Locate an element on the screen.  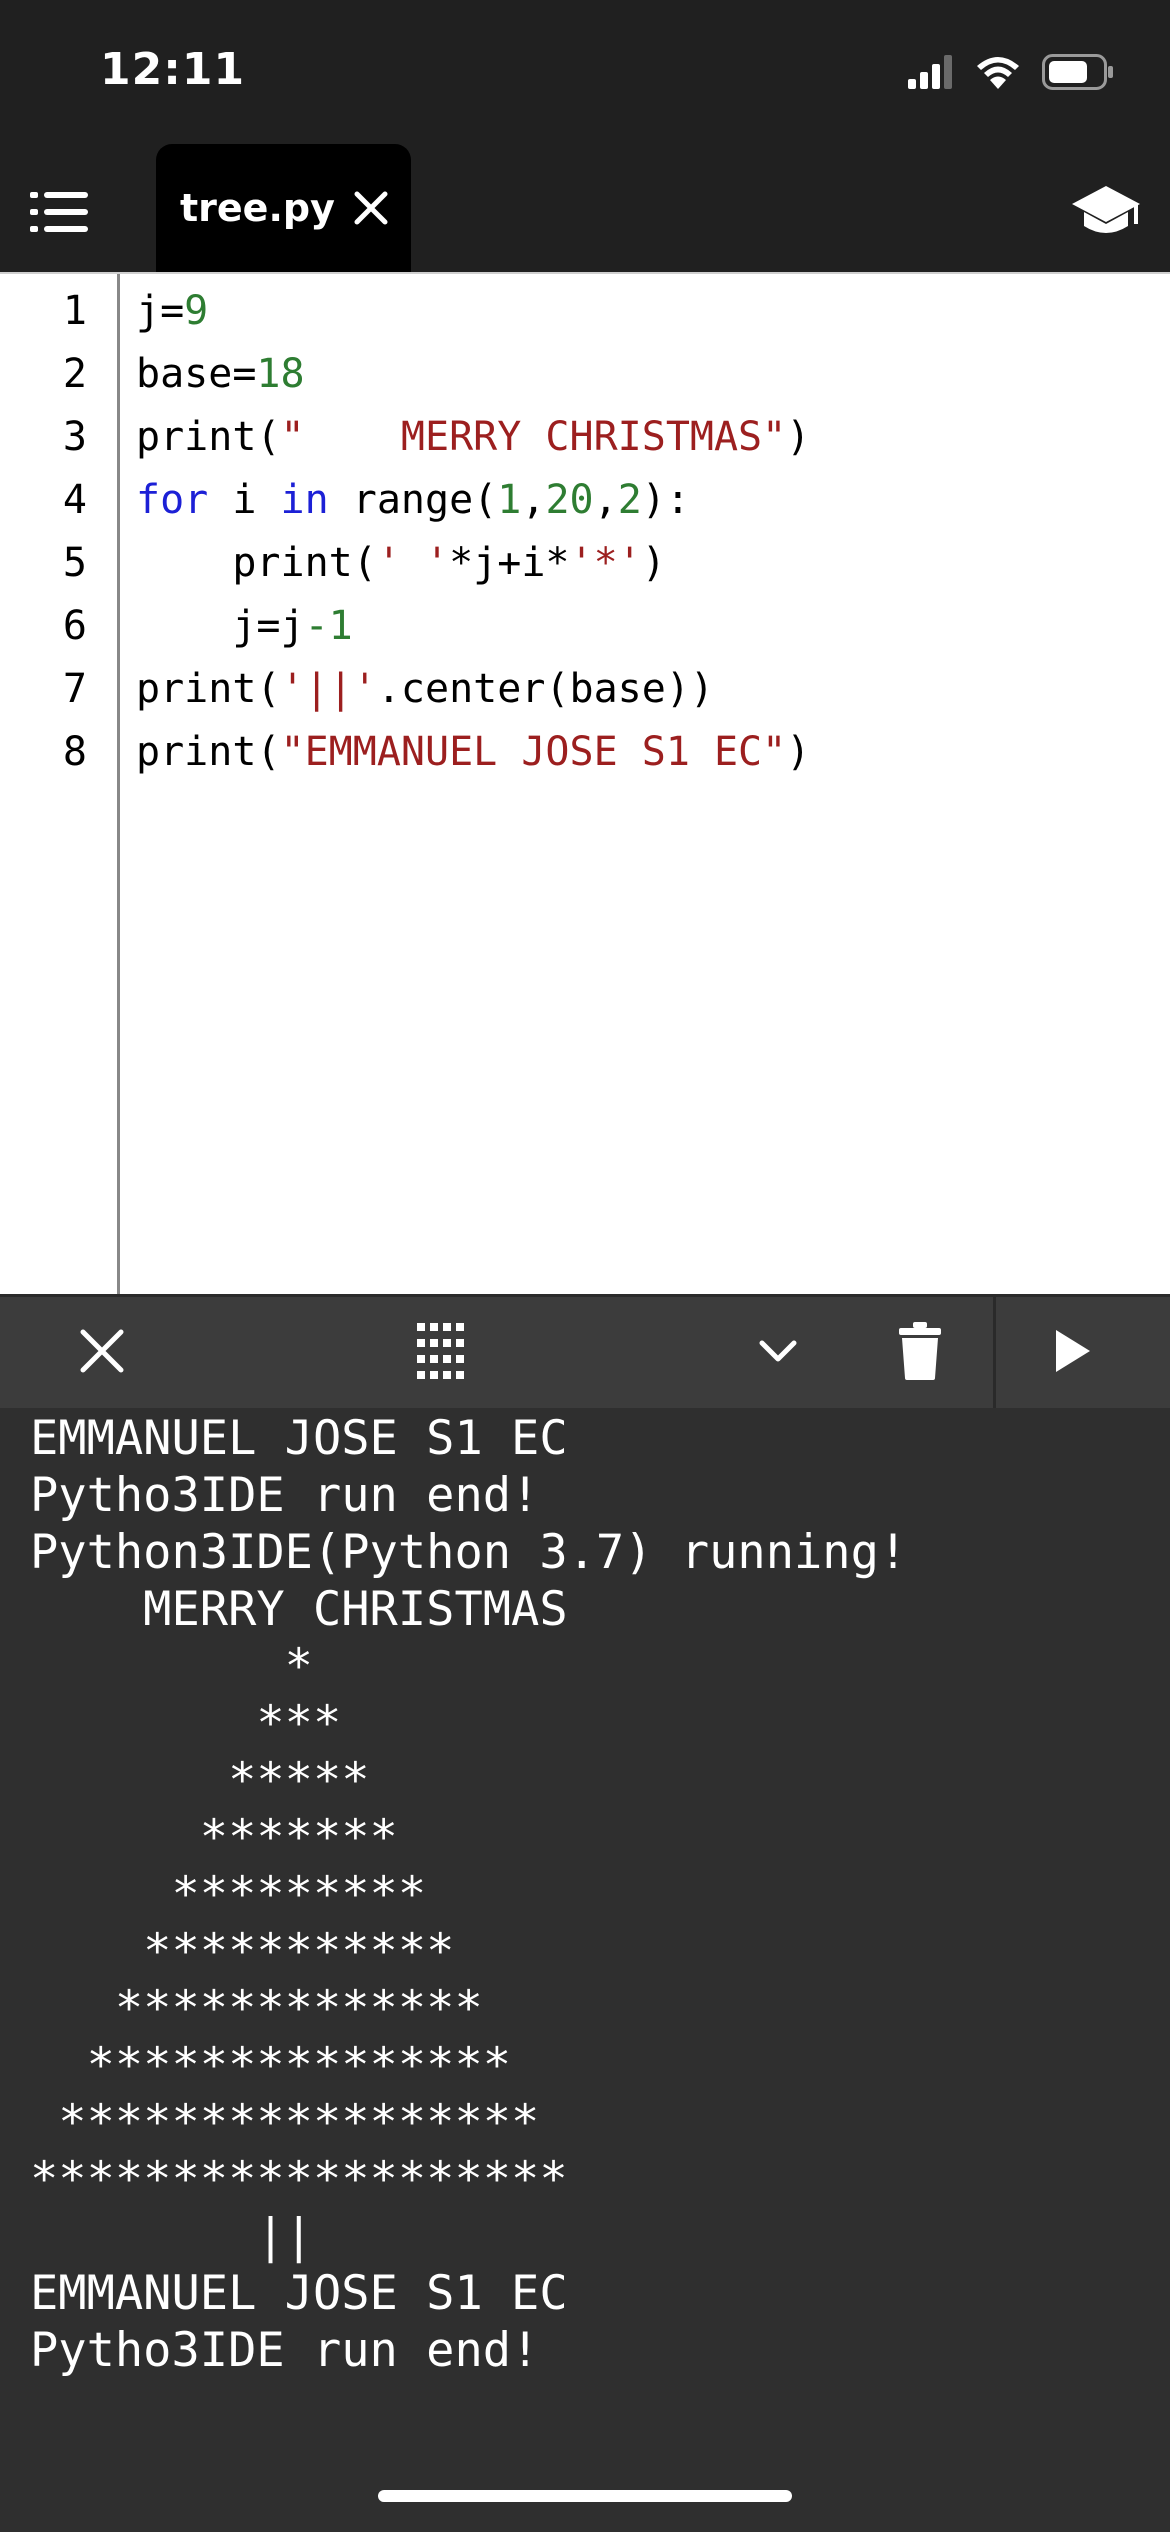
console-line: ******************* is located at coordinates (299, 2179).